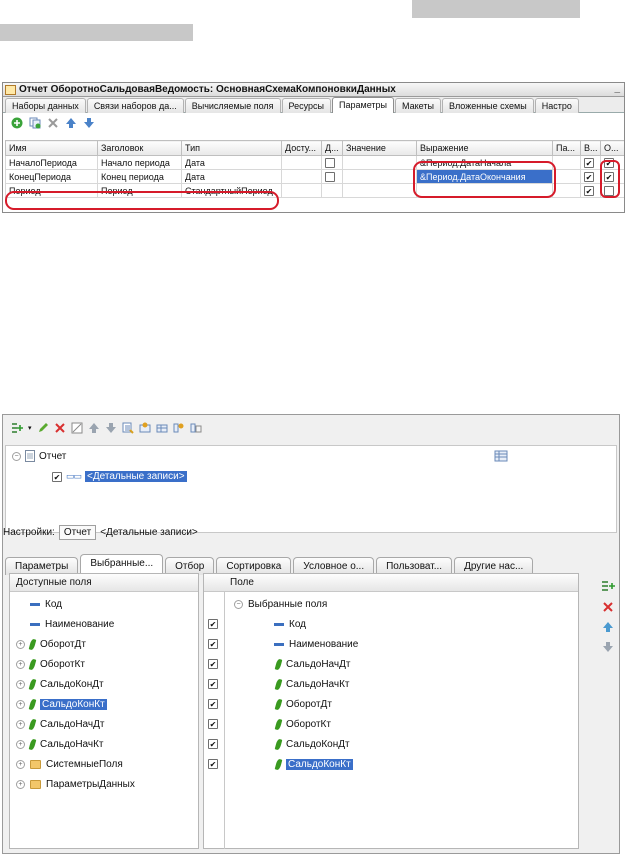  What do you see at coordinates (231, 190) in the screenshot?
I see `cell-type: СтандартныйПериод` at bounding box center [231, 190].